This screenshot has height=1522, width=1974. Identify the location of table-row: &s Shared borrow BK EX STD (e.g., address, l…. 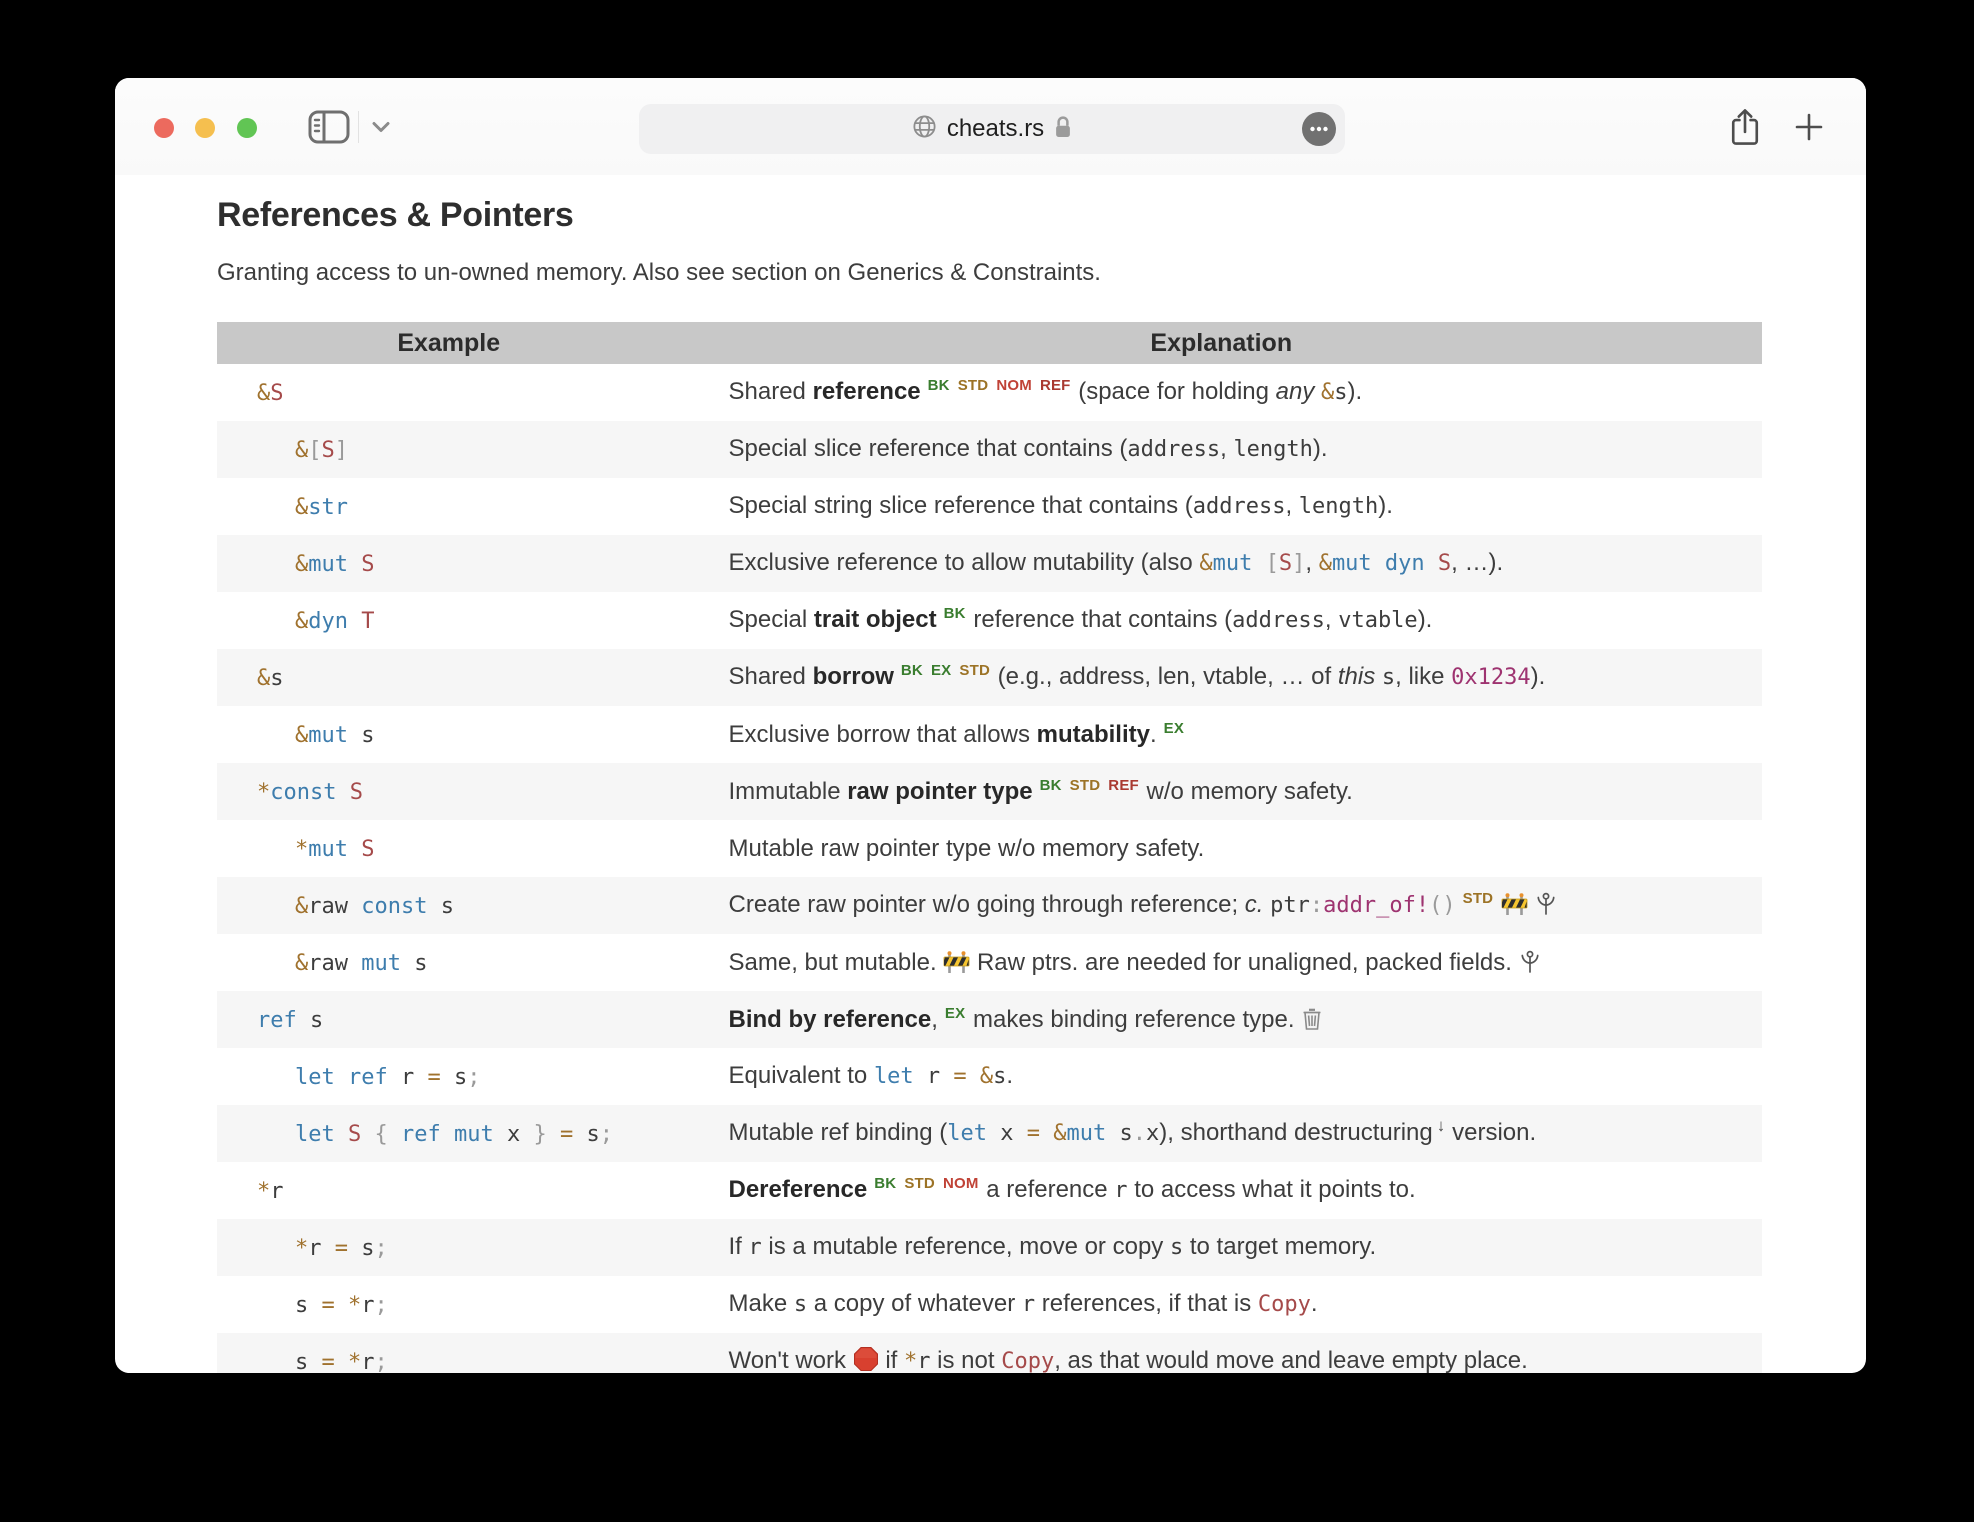
(989, 677).